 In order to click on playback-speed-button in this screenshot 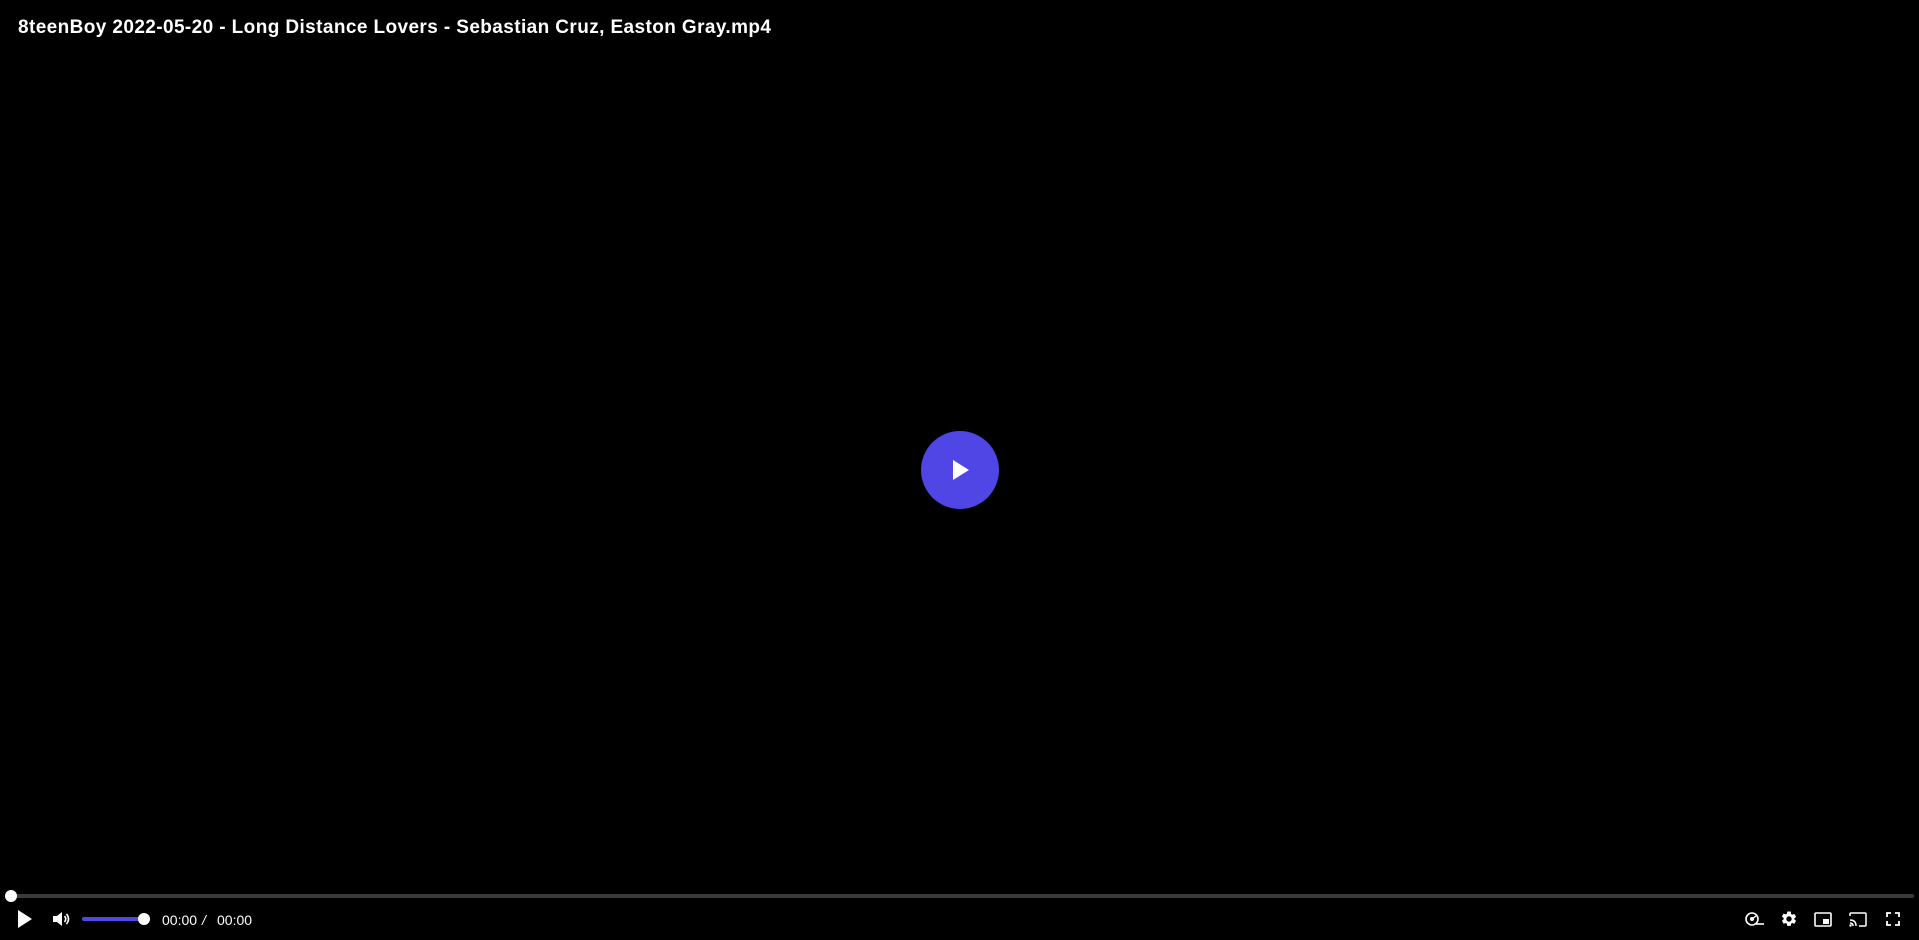, I will do `click(1755, 919)`.